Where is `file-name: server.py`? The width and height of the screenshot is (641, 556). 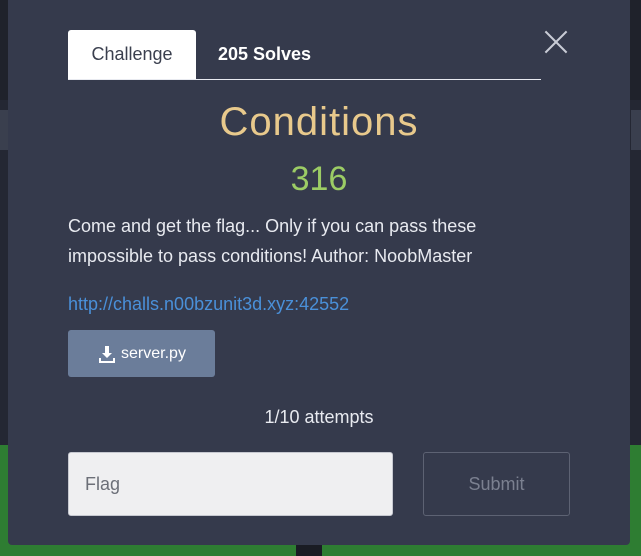 file-name: server.py is located at coordinates (153, 353).